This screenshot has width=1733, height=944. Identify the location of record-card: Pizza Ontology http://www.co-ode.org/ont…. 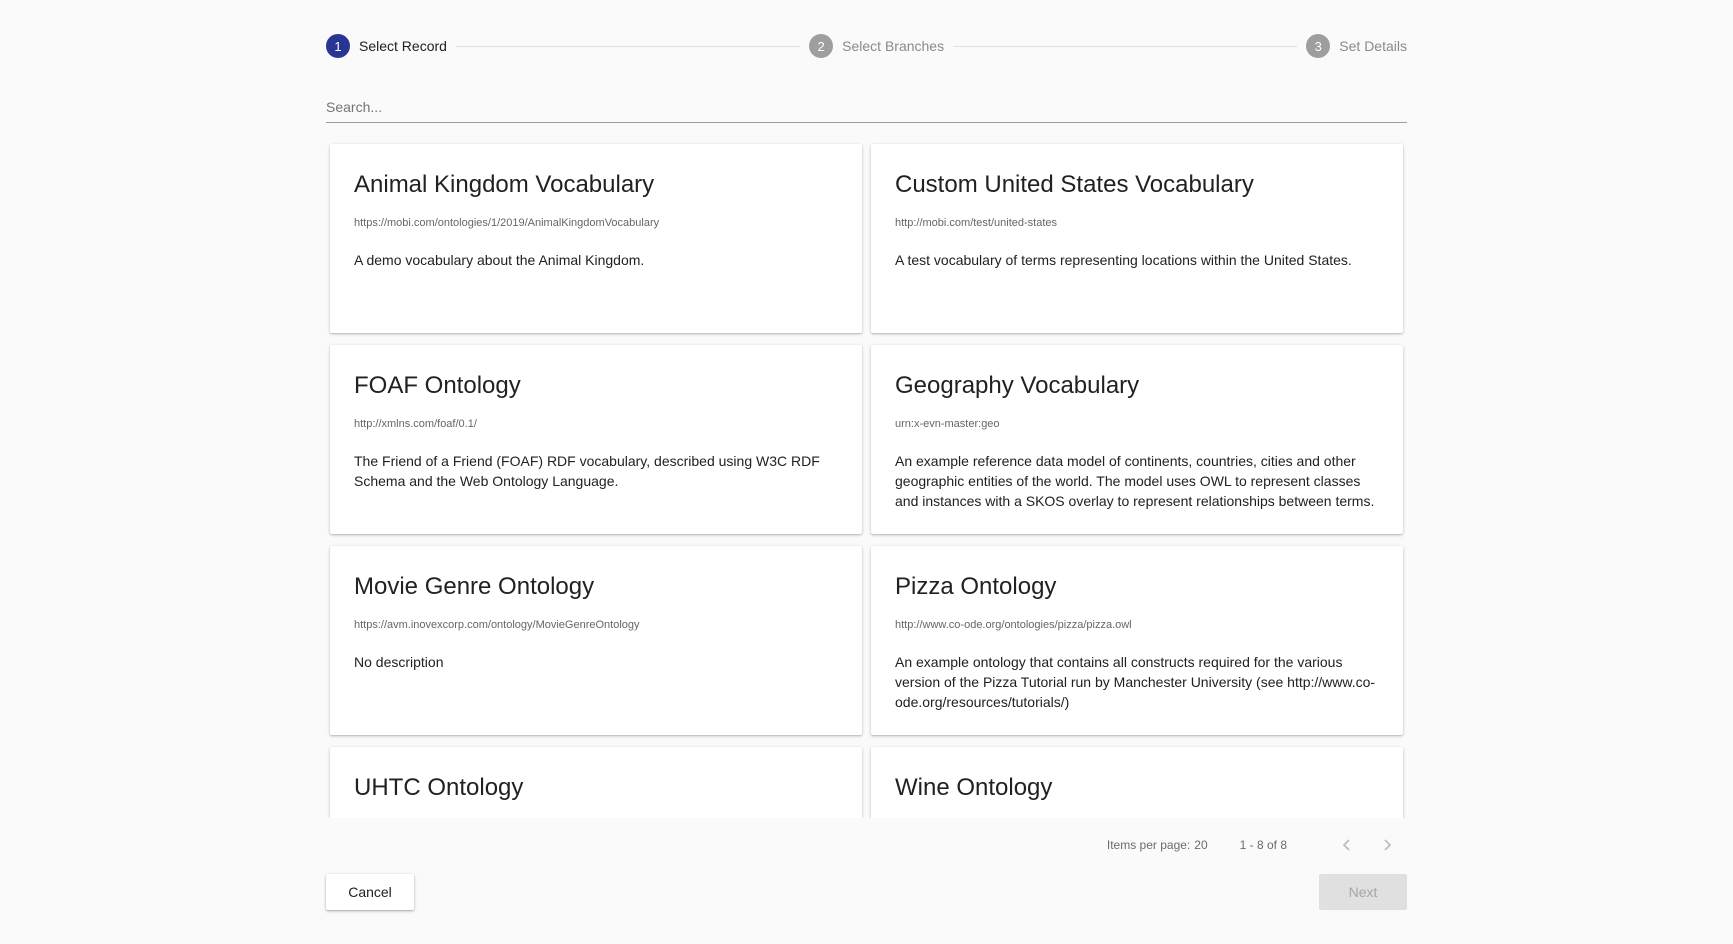
(1137, 640).